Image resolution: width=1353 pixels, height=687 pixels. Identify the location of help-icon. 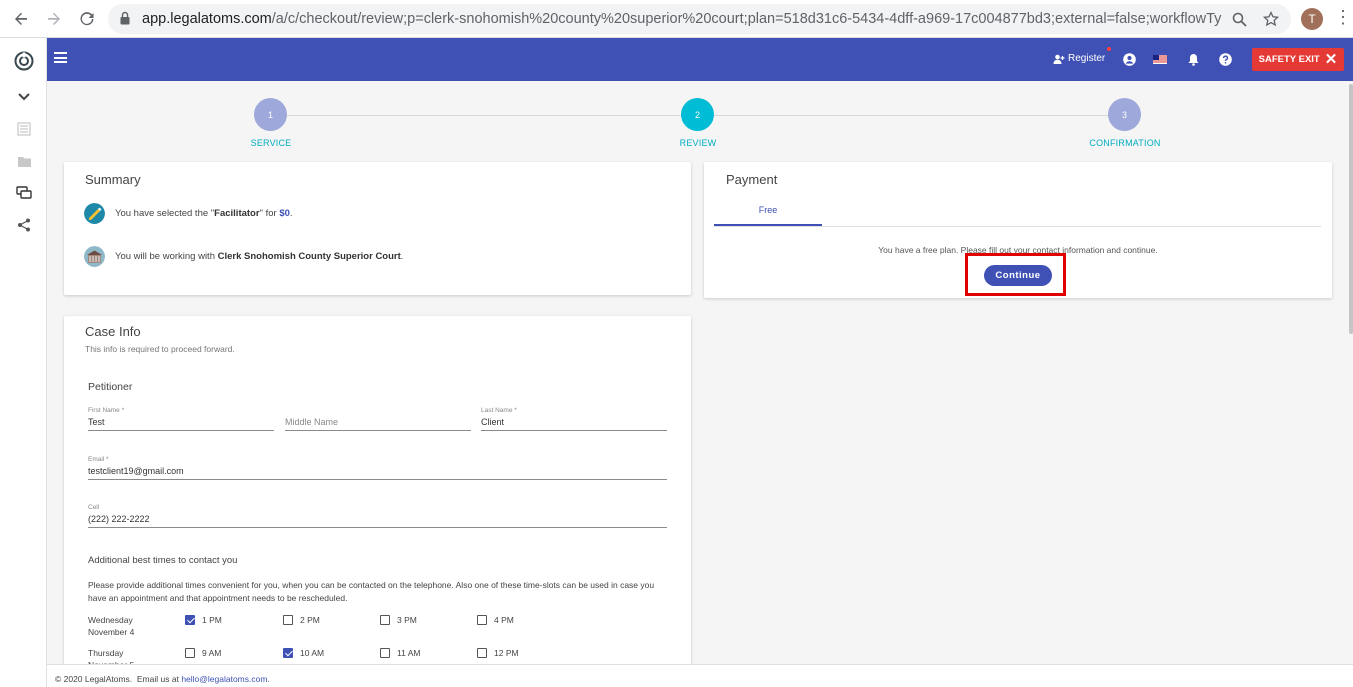
(1225, 59).